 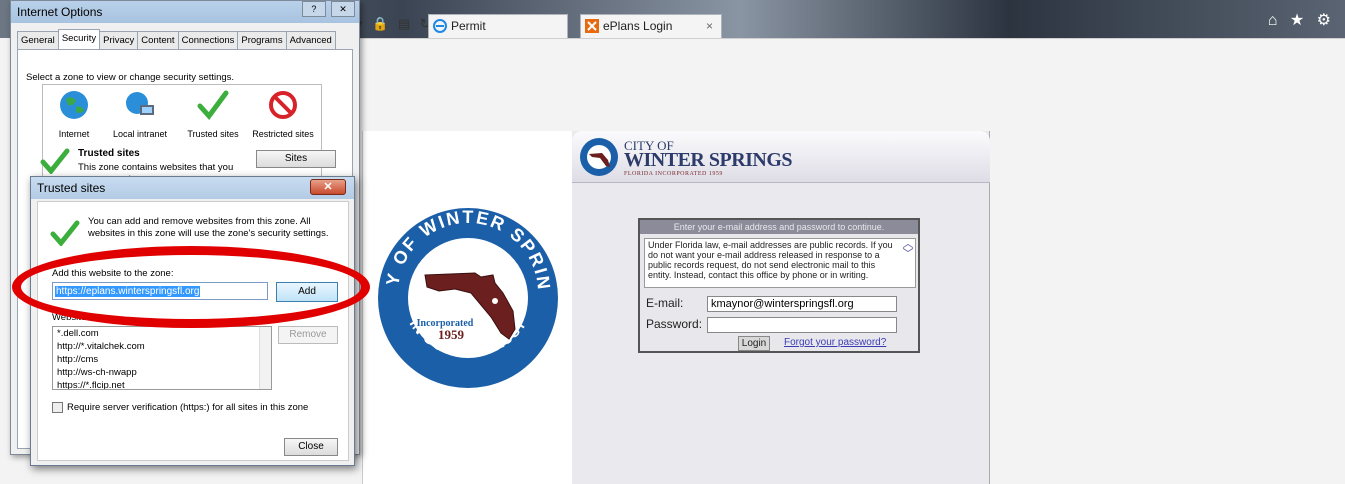 I want to click on close-icon: ✕, so click(x=328, y=187).